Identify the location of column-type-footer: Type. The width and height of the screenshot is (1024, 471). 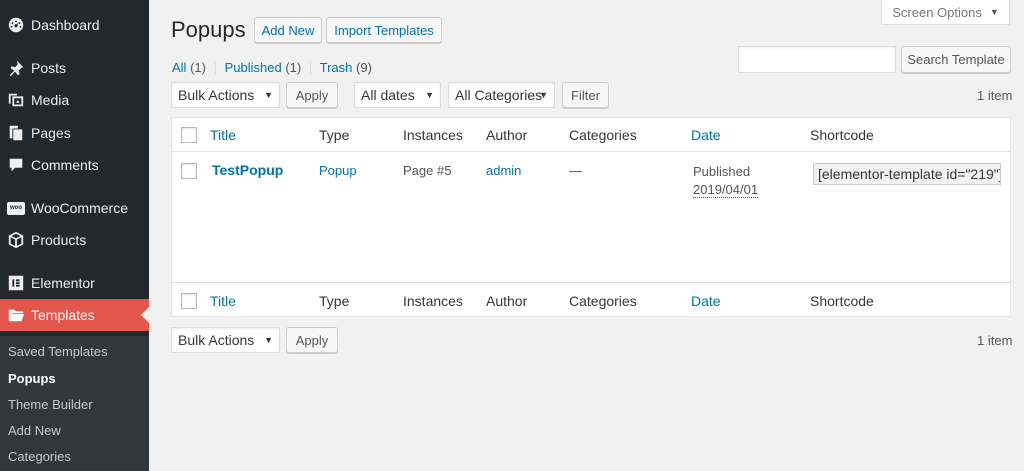
(334, 301).